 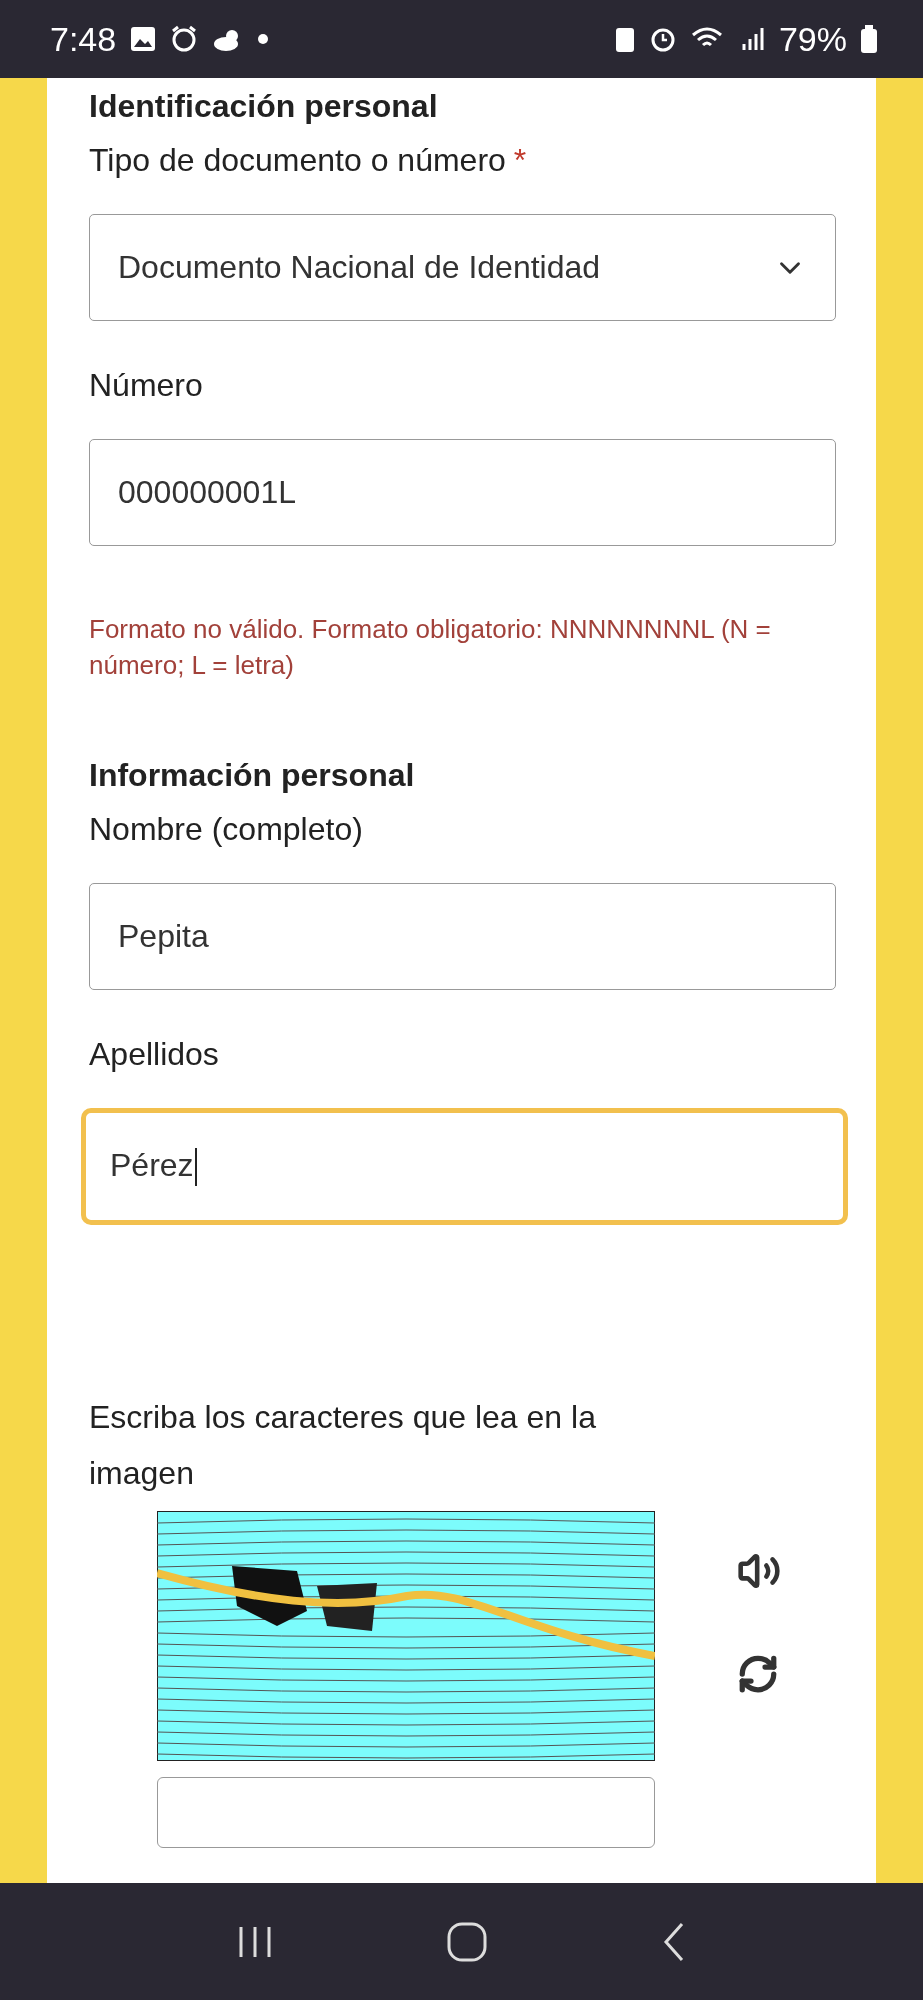 What do you see at coordinates (430, 647) in the screenshot?
I see `error-message: Formato no válido. Formato obligatorio: NNNNNNNNL (N = número; L = letra)` at bounding box center [430, 647].